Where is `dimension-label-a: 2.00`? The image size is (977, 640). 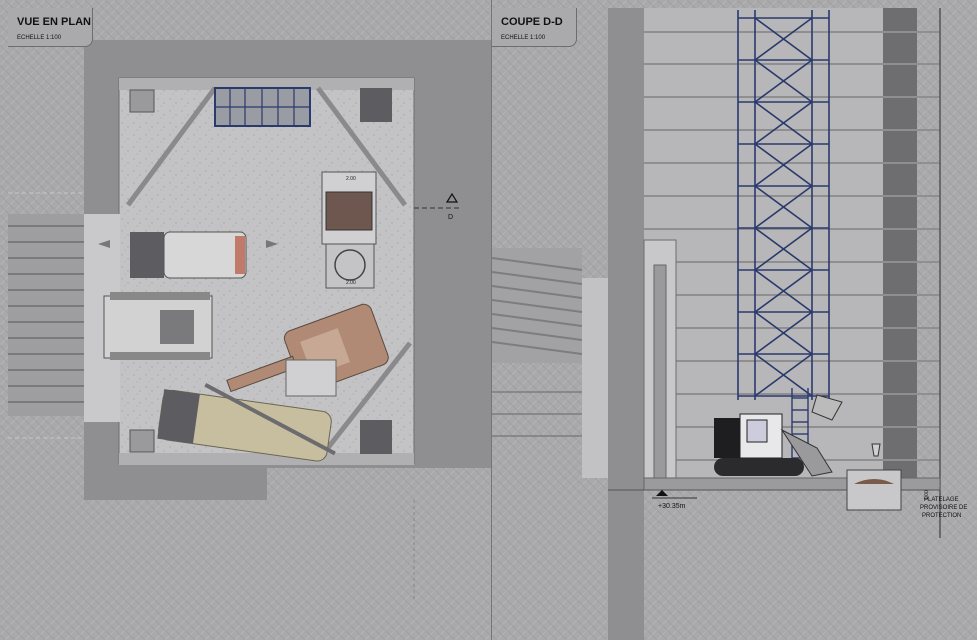
dimension-label-a: 2.00 is located at coordinates (351, 179).